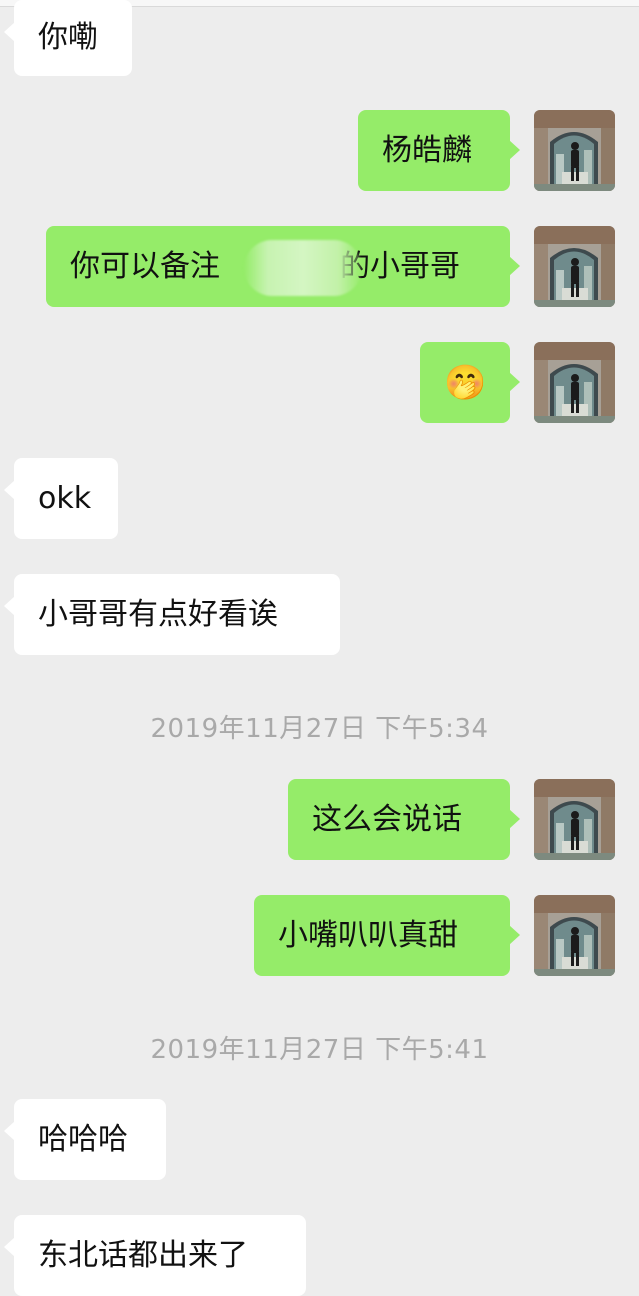  I want to click on message-text: 哈哈哈, so click(83, 1139).